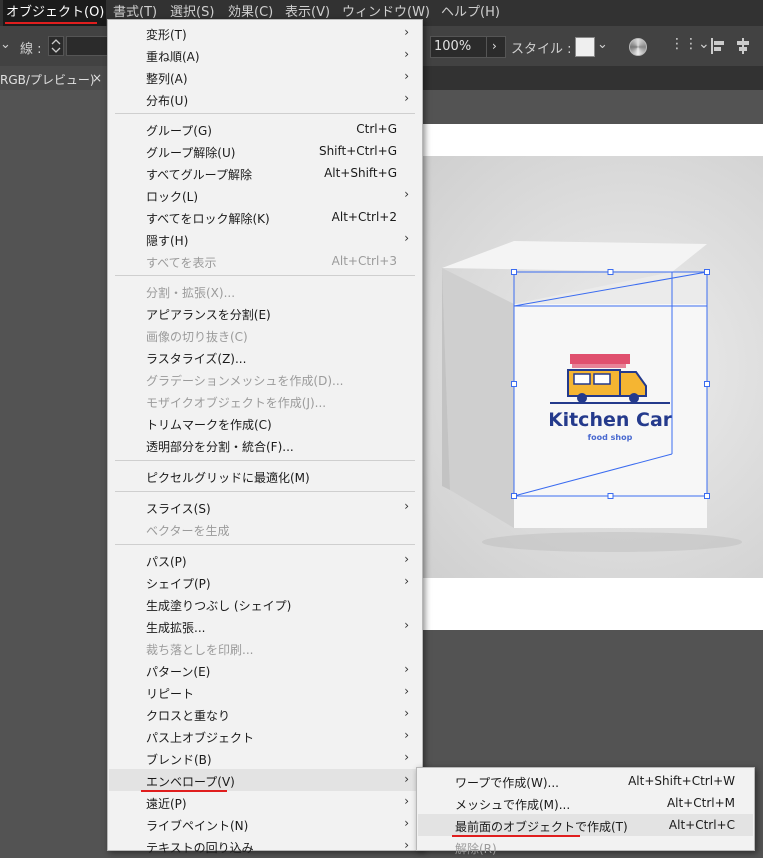  Describe the element at coordinates (453, 46) in the screenshot. I see `zoom-value: 100%` at that location.